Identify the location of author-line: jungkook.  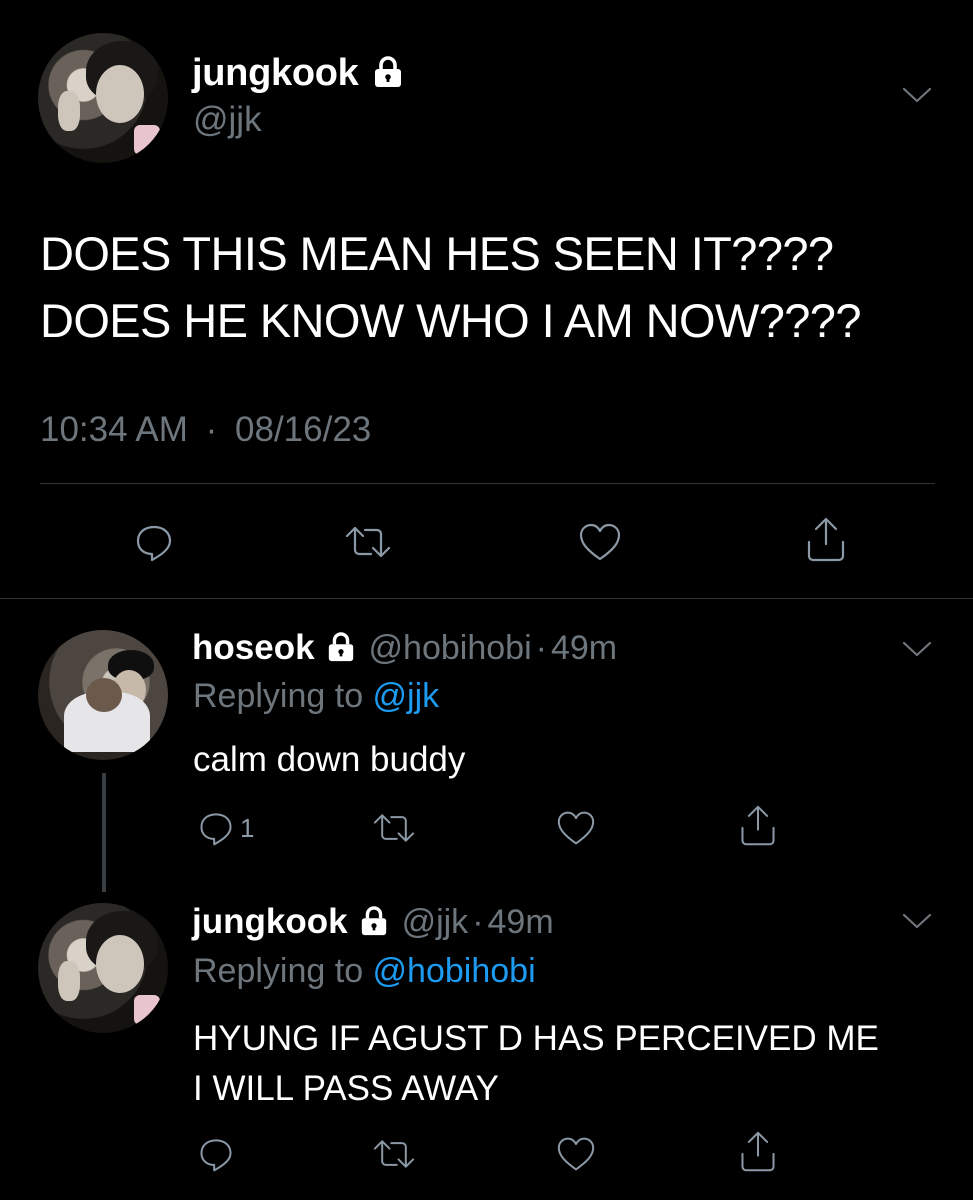
(298, 73).